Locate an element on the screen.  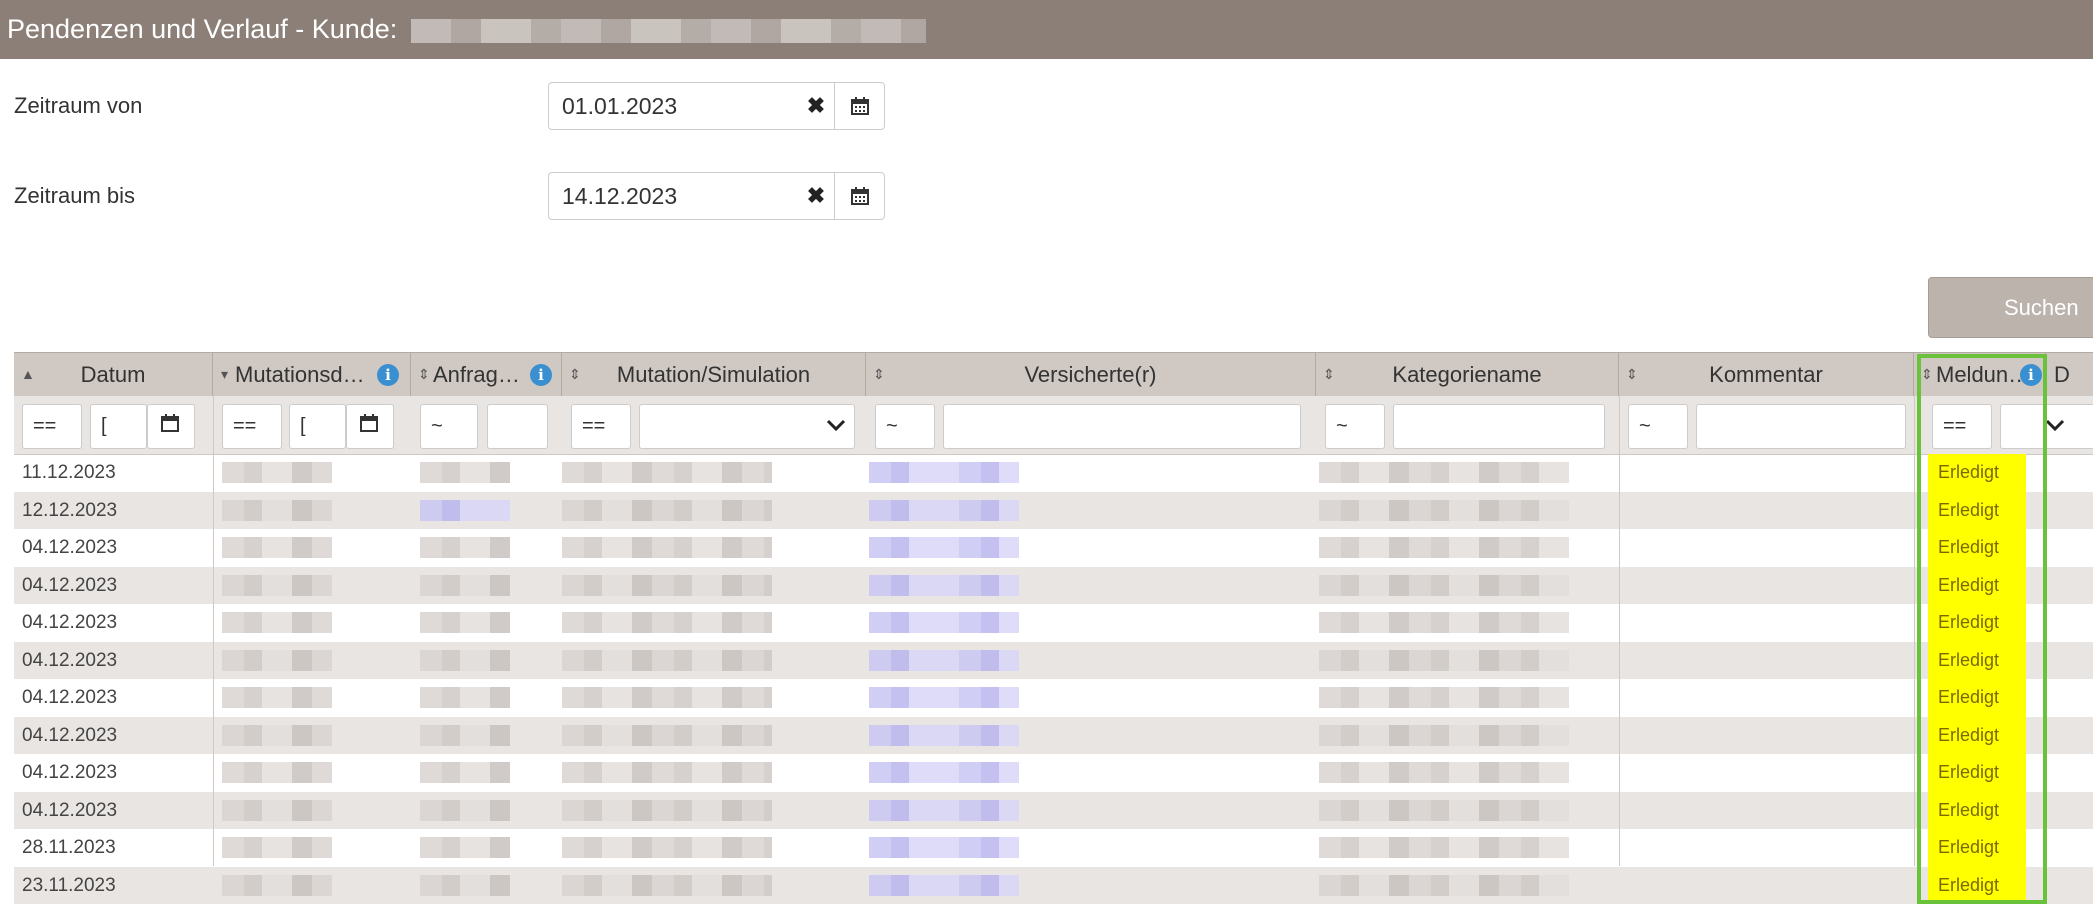
cell-datum: 28.11.2023 is located at coordinates (69, 847).